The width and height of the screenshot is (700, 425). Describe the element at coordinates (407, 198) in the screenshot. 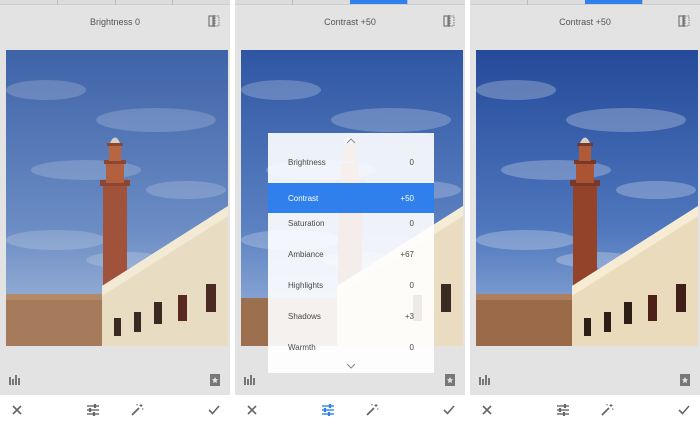

I see `adjust-item-value: +50` at that location.